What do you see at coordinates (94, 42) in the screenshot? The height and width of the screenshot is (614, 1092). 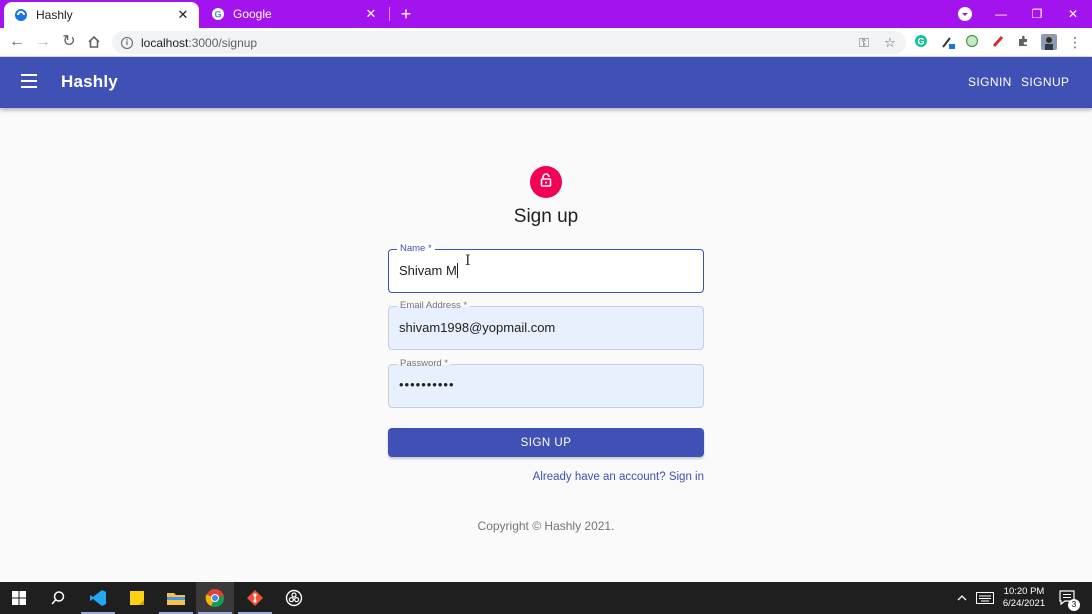 I see `home-icon` at bounding box center [94, 42].